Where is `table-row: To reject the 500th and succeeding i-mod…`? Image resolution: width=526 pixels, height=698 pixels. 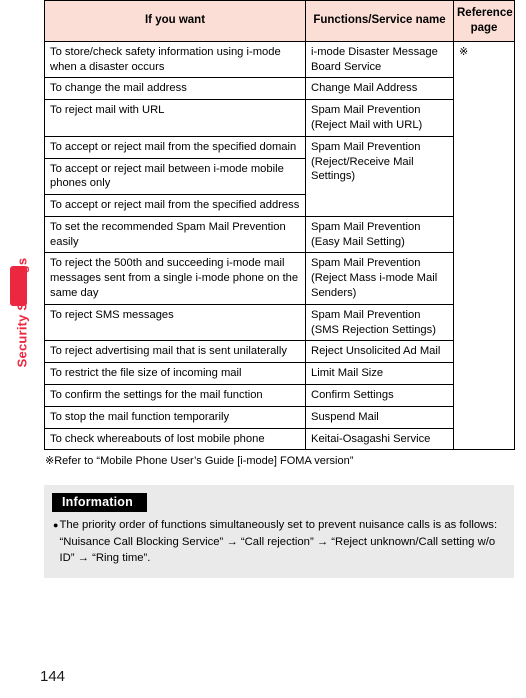 table-row: To reject the 500th and succeeding i-mod… is located at coordinates (279, 278).